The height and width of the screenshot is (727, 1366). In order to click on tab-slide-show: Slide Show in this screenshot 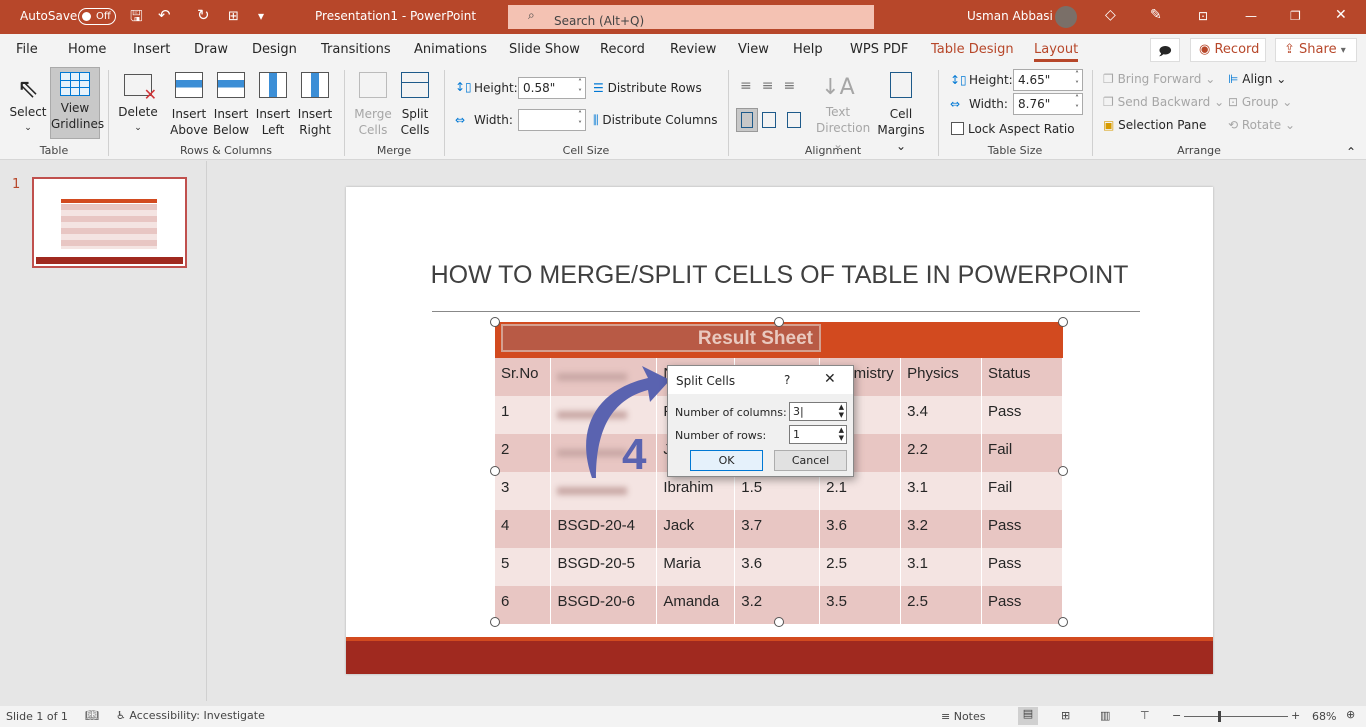, I will do `click(544, 49)`.